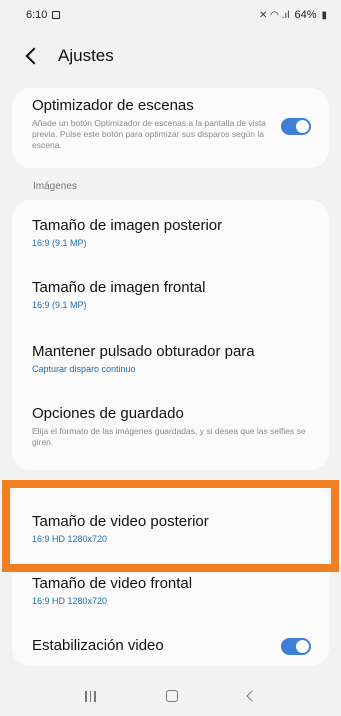 This screenshot has width=341, height=716. I want to click on setting-title: Mantener pulsado obturador para, so click(143, 351).